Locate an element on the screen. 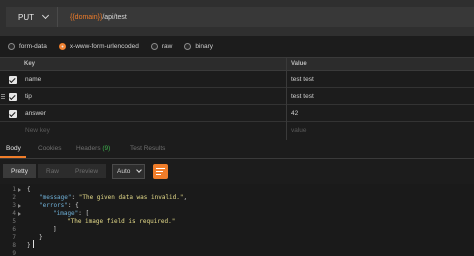  format-label: Auto is located at coordinates (124, 171).